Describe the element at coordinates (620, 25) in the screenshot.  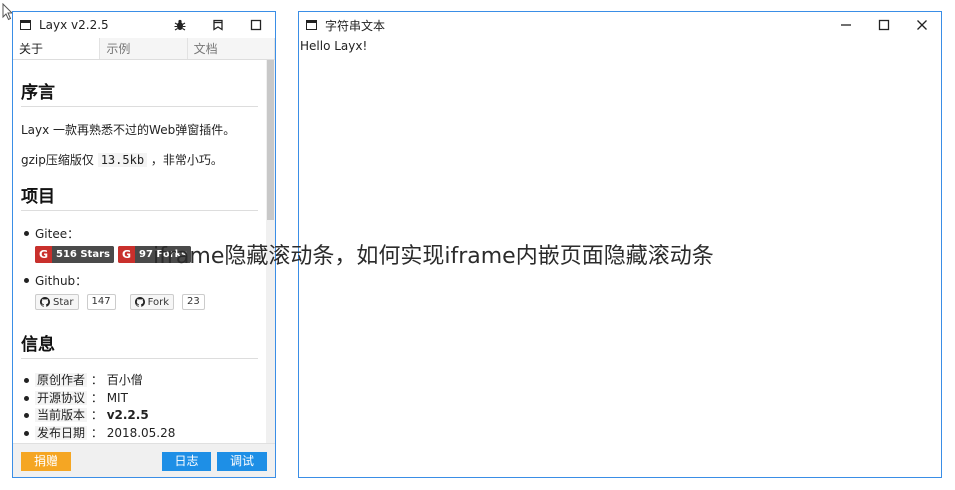
I see `window-titlebar: 字符串文本` at that location.